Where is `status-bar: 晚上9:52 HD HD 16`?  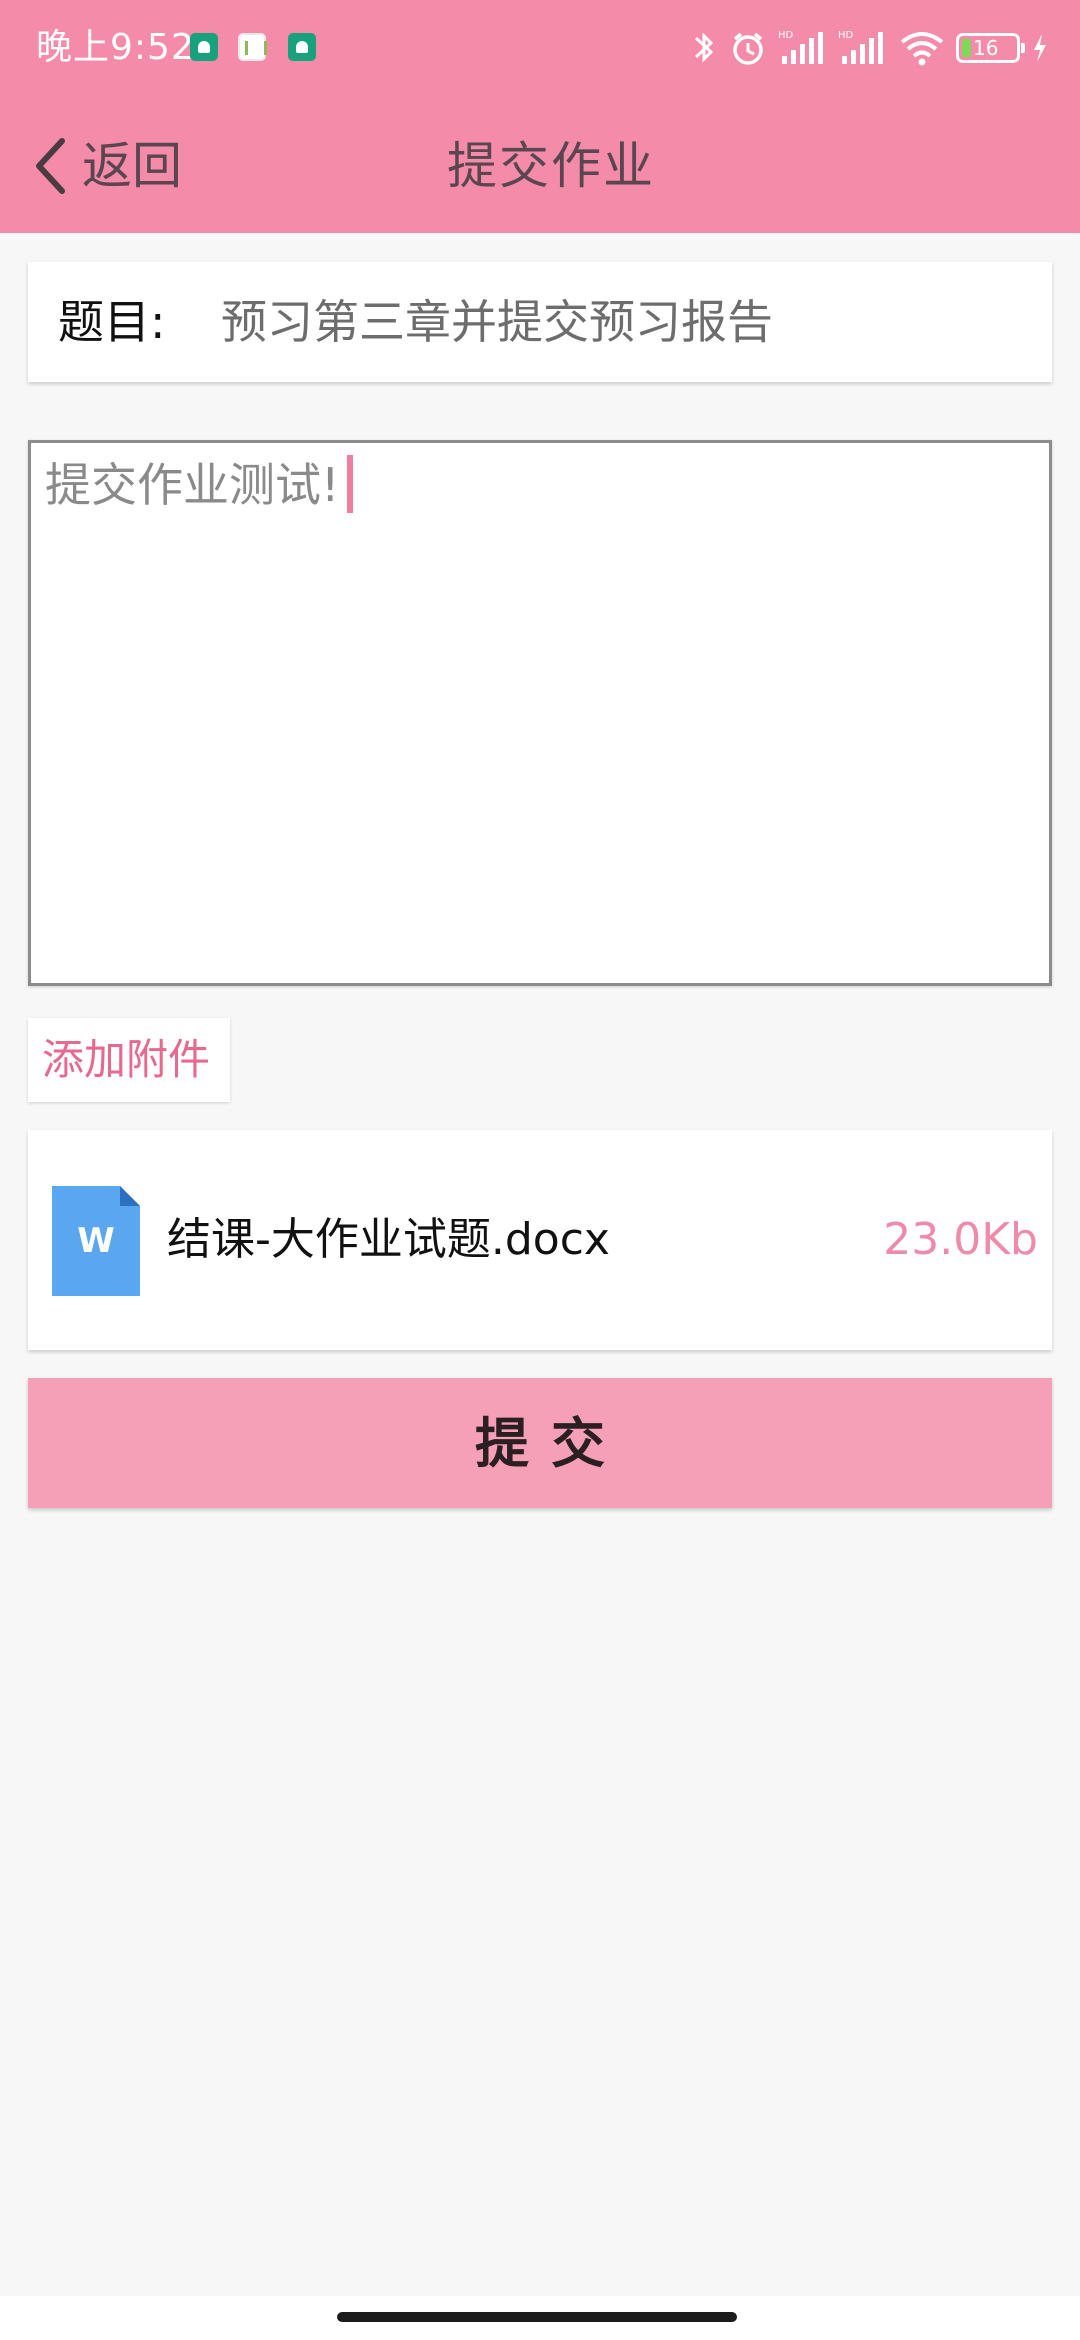
status-bar: 晚上9:52 HD HD 16 is located at coordinates (540, 50).